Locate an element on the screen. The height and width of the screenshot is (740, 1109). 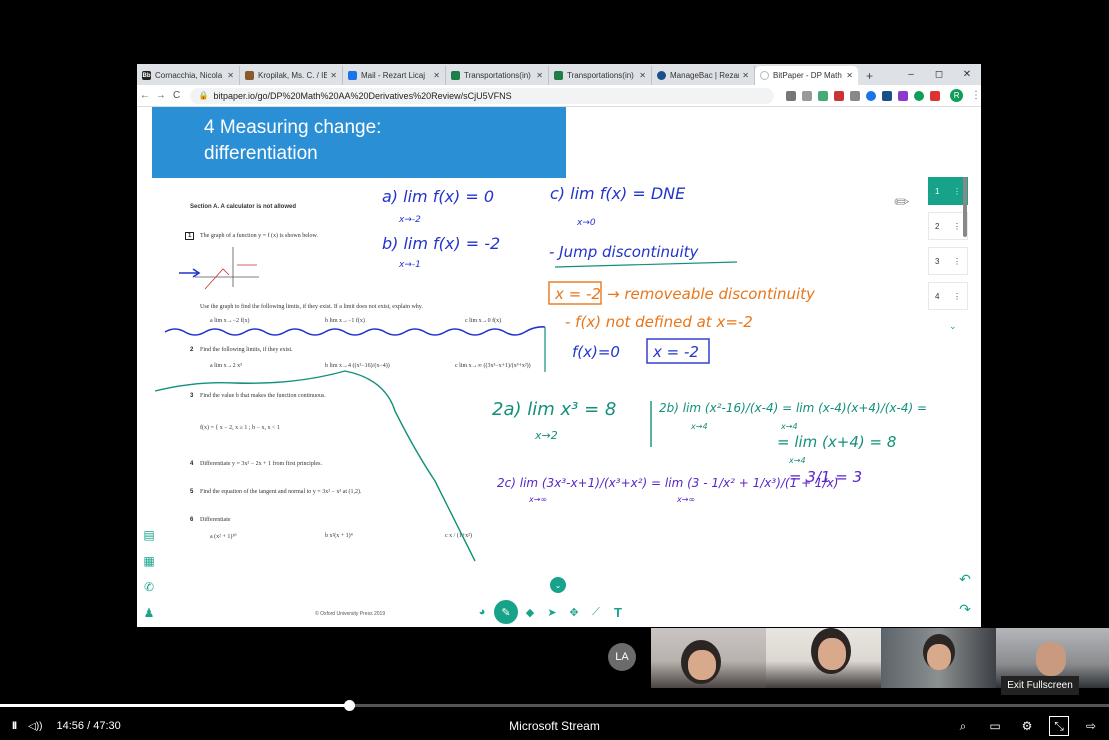
forward-icon: → is located at coordinates (161, 95).